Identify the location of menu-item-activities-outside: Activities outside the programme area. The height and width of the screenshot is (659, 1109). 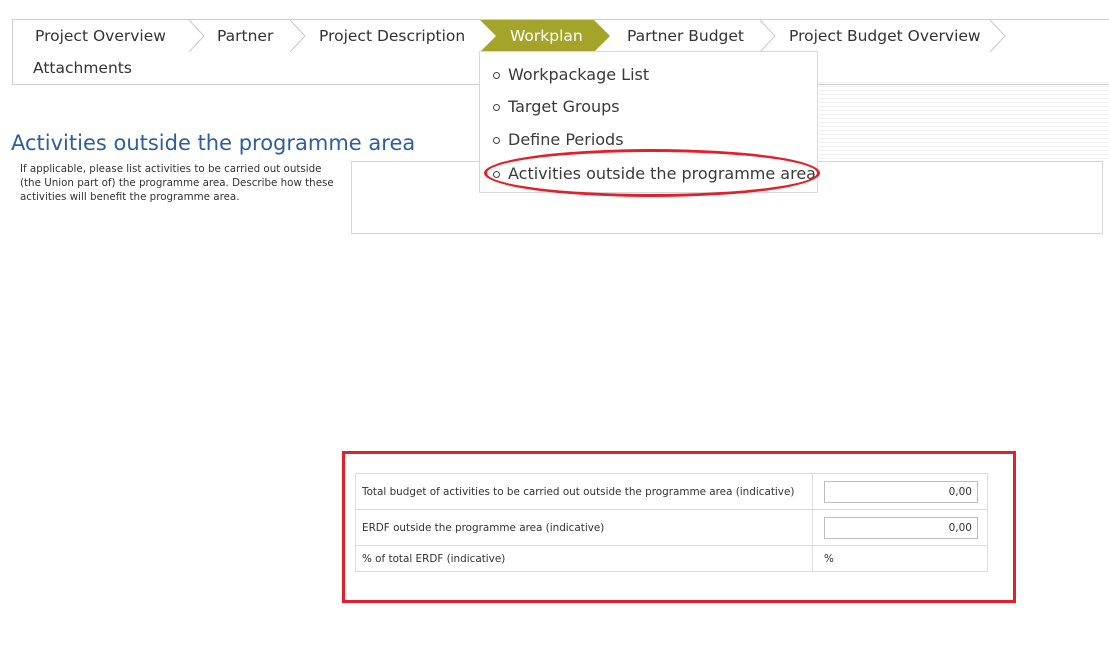
(654, 174).